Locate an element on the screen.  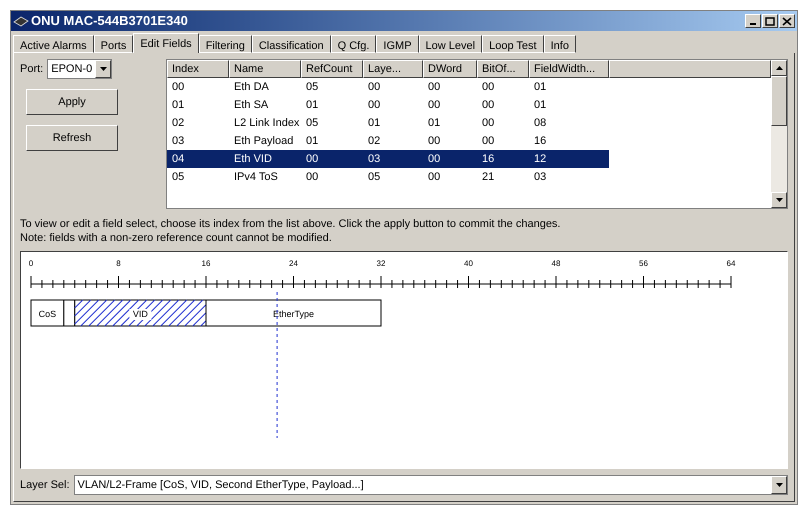
table-row: 01 Eth SA 01 00 00 00 01 is located at coordinates (388, 105).